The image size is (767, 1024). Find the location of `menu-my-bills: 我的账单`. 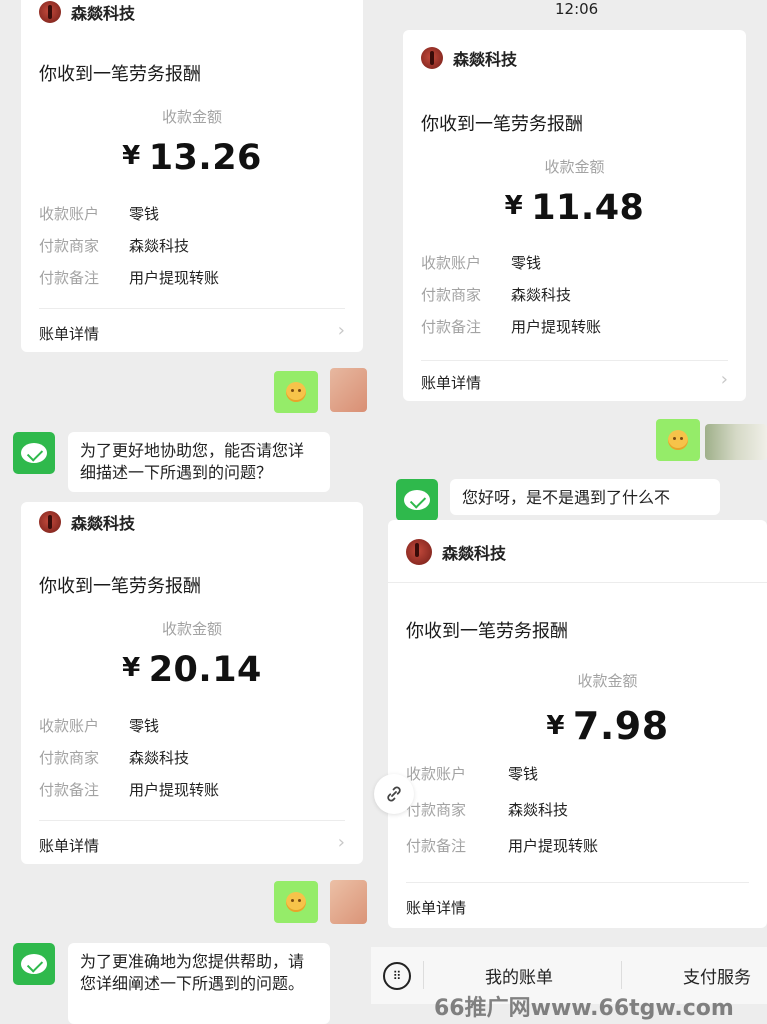

menu-my-bills: 我的账单 is located at coordinates (519, 975).